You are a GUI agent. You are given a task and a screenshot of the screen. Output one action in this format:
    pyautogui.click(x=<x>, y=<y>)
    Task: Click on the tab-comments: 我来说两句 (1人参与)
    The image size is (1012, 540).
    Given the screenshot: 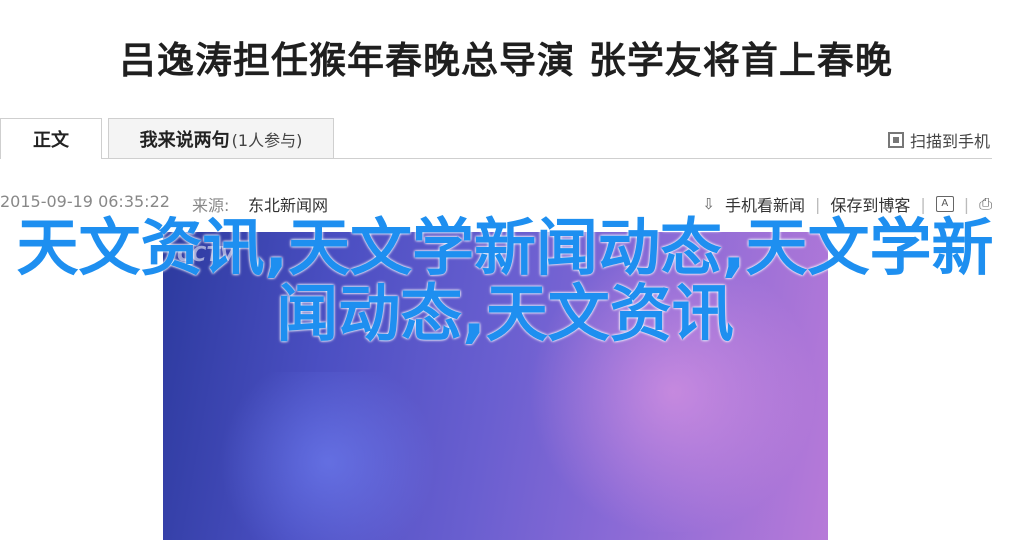 What is the action you would take?
    pyautogui.click(x=221, y=138)
    